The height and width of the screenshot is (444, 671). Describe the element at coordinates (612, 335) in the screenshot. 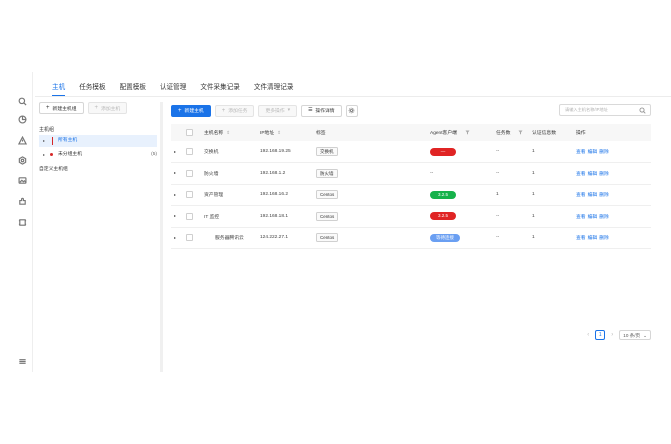

I see `next-page-button: ›` at that location.